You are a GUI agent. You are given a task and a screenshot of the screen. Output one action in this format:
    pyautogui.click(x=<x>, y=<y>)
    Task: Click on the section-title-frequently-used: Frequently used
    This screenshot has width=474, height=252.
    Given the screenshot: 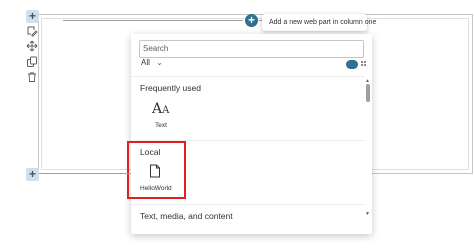 What is the action you would take?
    pyautogui.click(x=170, y=88)
    